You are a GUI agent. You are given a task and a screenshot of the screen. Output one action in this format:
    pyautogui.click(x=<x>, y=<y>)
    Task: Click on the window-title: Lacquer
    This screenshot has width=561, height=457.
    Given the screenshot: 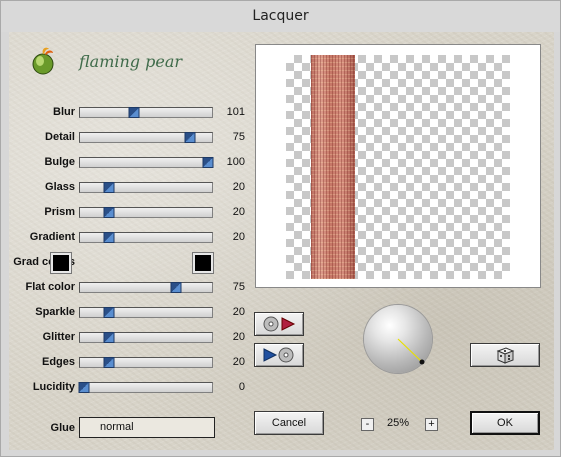 What is the action you would take?
    pyautogui.click(x=280, y=16)
    